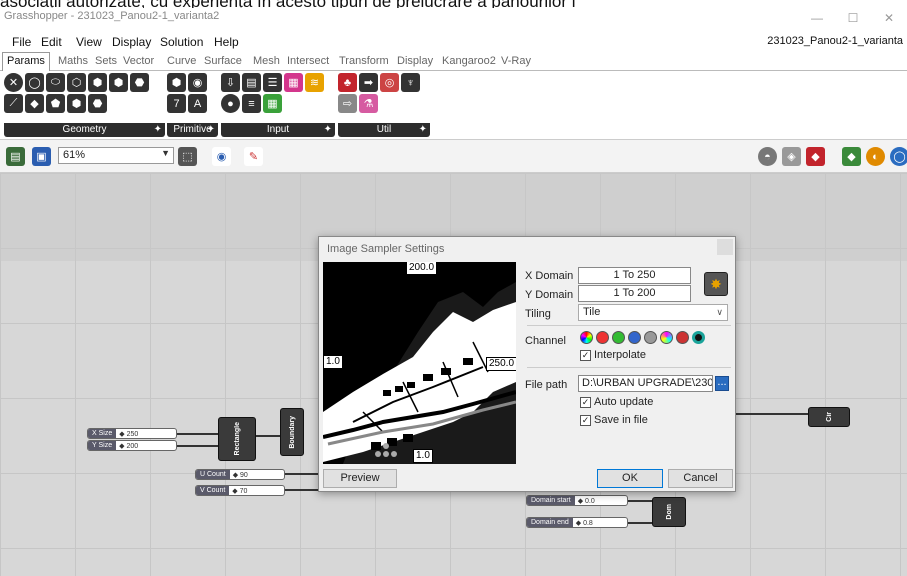  I want to click on open-file-icon: ▤, so click(15, 156).